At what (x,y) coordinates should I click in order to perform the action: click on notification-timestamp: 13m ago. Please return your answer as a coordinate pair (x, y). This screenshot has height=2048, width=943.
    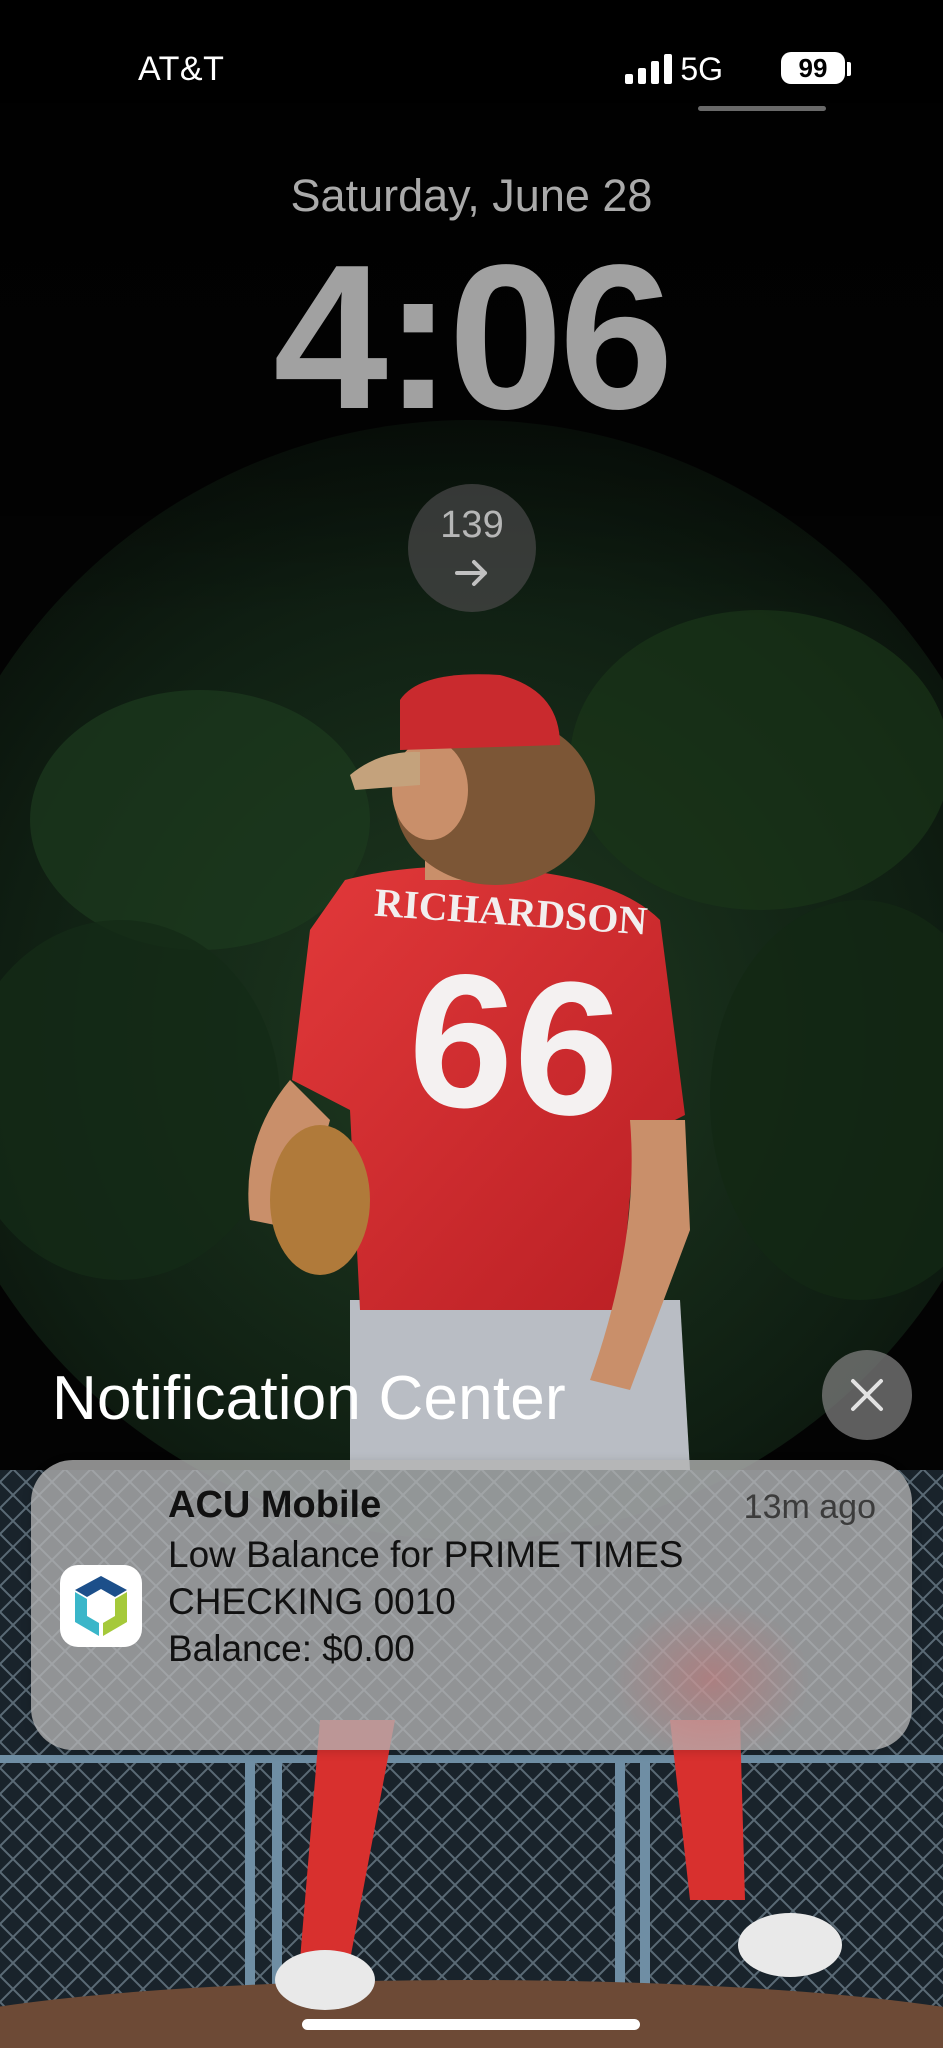
    Looking at the image, I should click on (809, 1507).